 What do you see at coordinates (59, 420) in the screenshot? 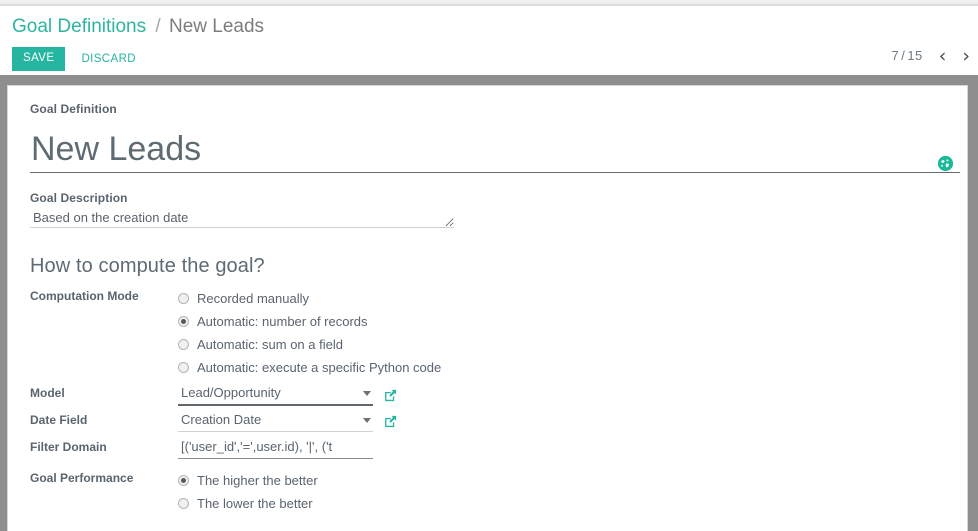
I see `date-field-label: Date Field` at bounding box center [59, 420].